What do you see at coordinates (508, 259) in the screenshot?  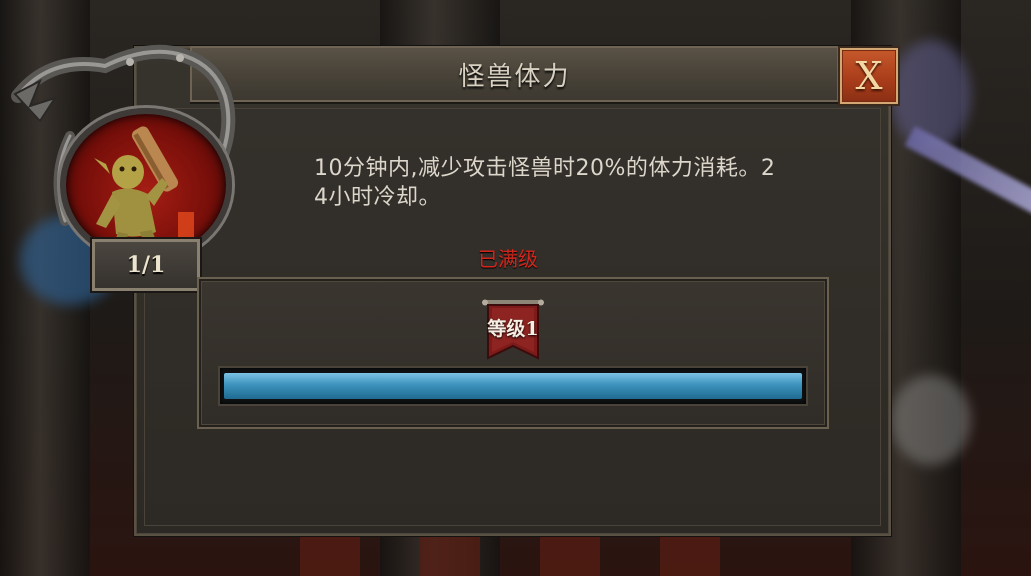 I see `max-level-status: 已满级` at bounding box center [508, 259].